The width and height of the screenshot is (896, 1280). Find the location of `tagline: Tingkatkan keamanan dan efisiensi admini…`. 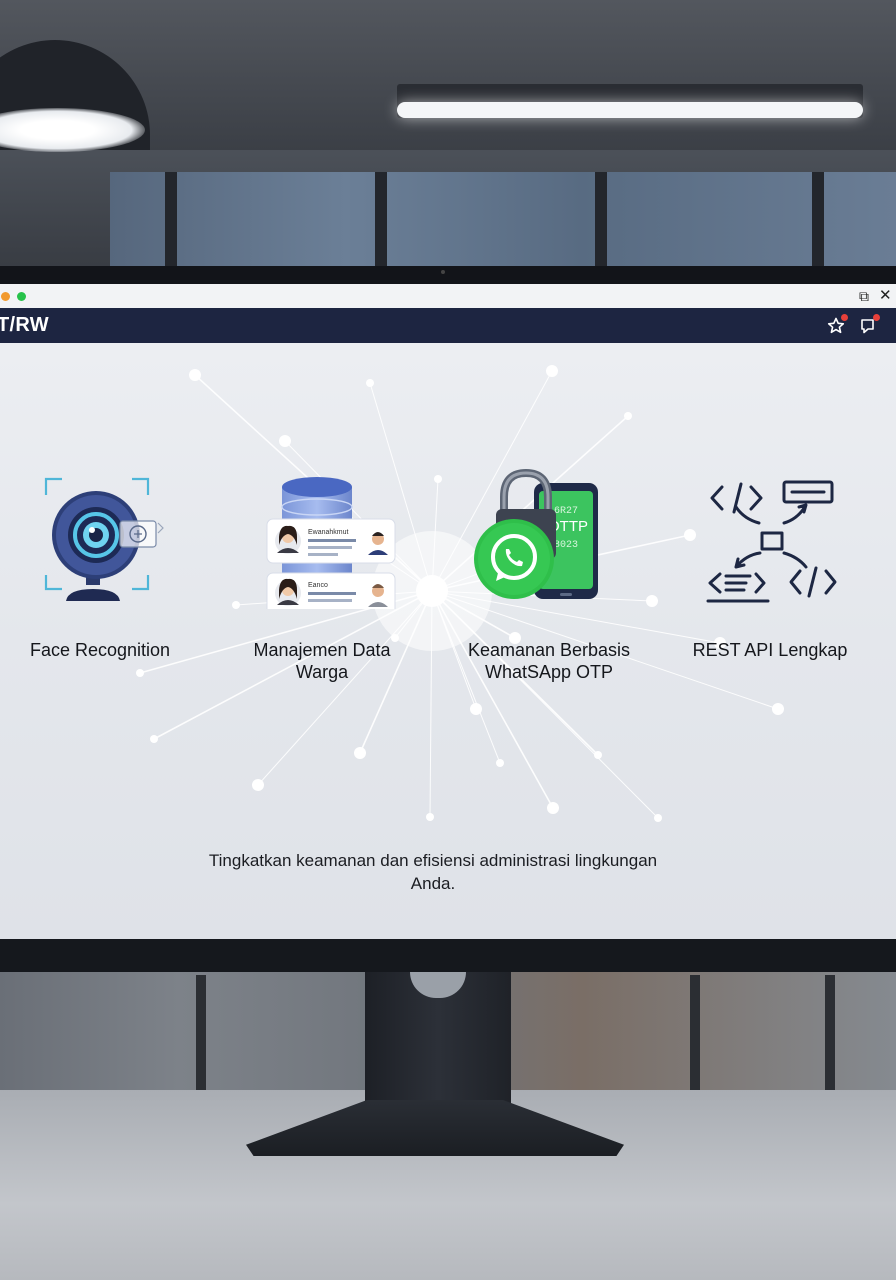

tagline: Tingkatkan keamanan dan efisiensi admini… is located at coordinates (433, 872).